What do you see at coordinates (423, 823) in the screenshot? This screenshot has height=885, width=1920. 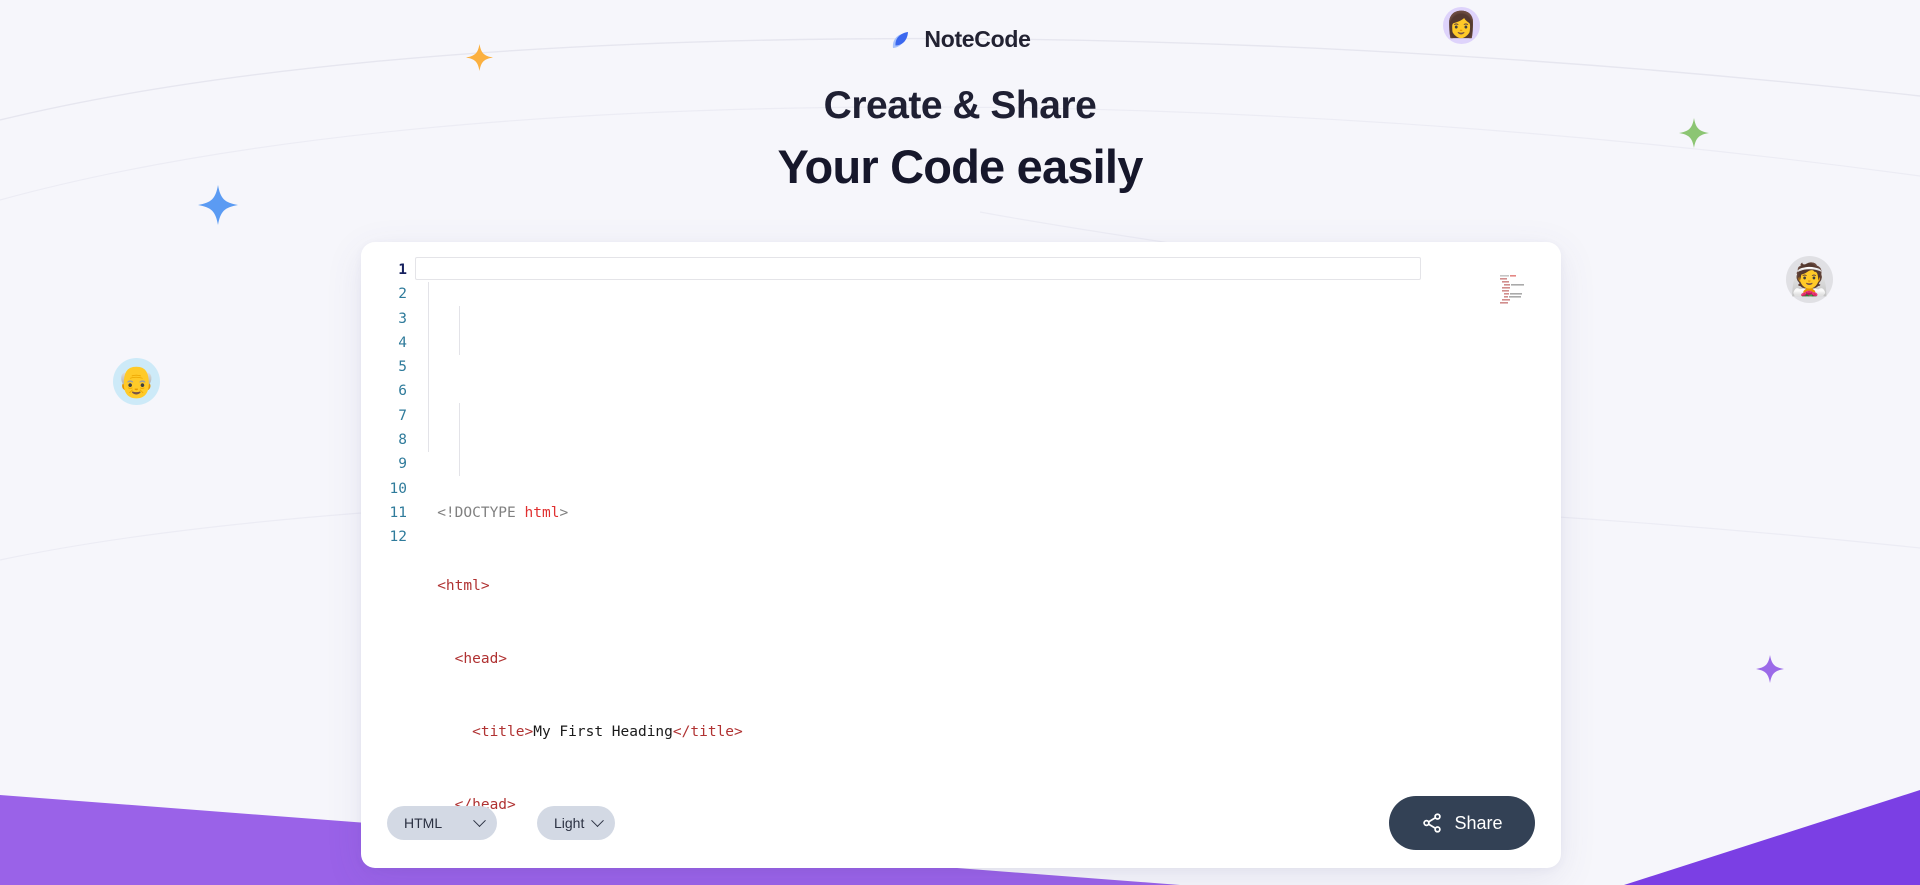 I see `language-select-label: HTML` at bounding box center [423, 823].